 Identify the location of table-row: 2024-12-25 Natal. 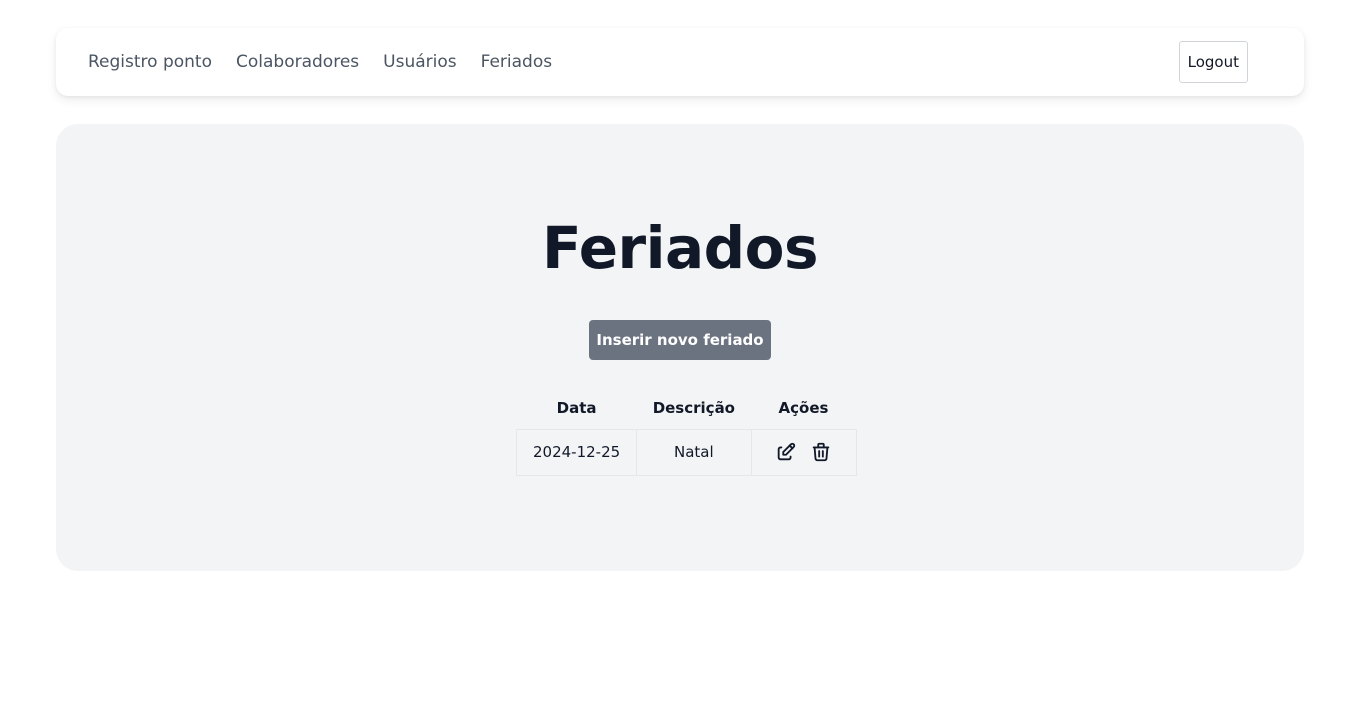
(686, 452).